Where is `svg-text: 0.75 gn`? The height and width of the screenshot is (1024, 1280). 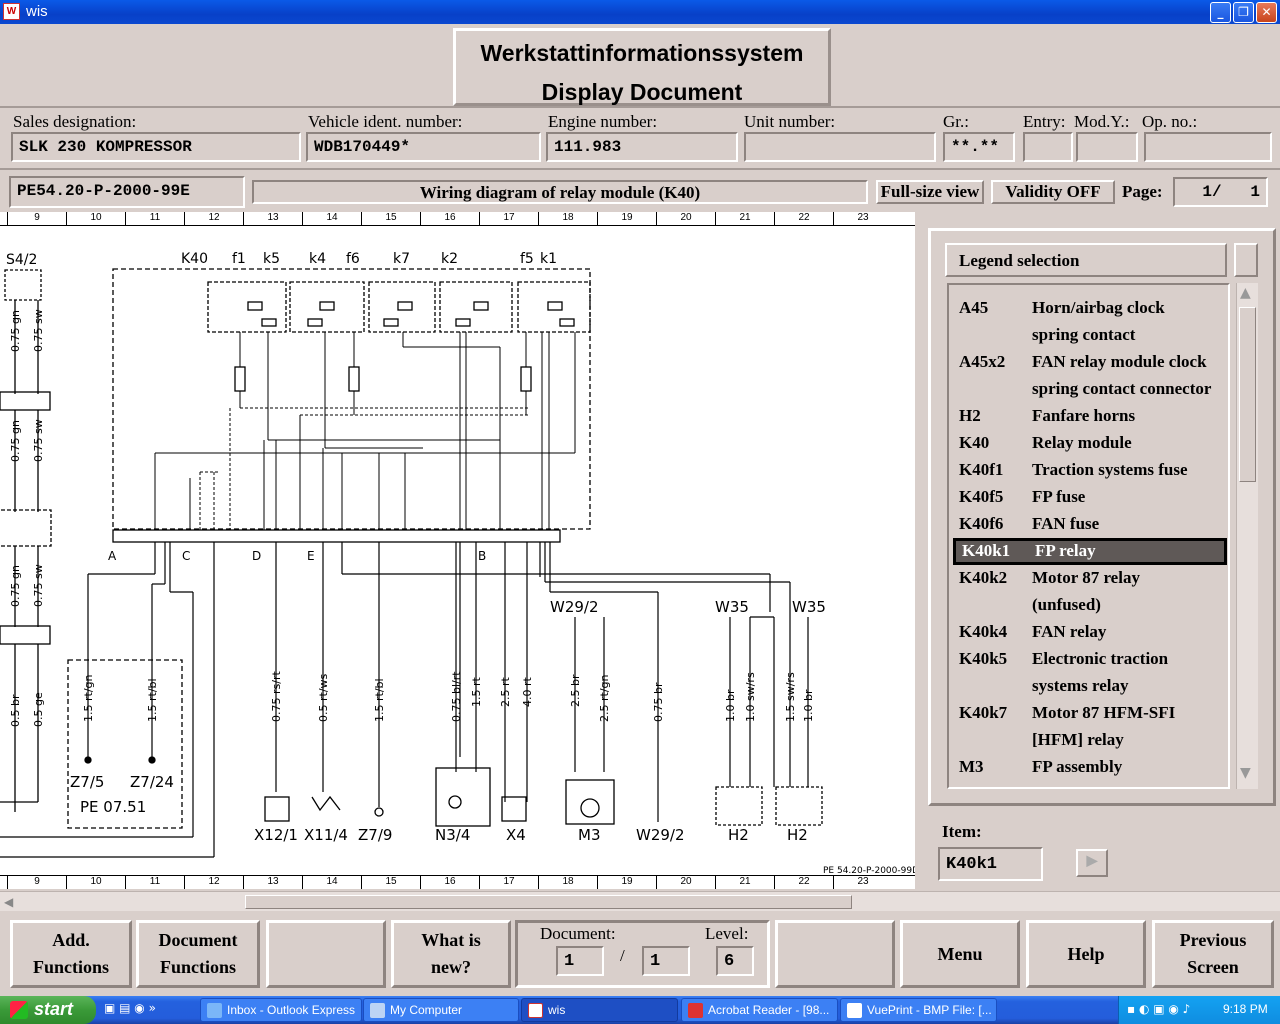
svg-text: 0.75 gn is located at coordinates (15, 331).